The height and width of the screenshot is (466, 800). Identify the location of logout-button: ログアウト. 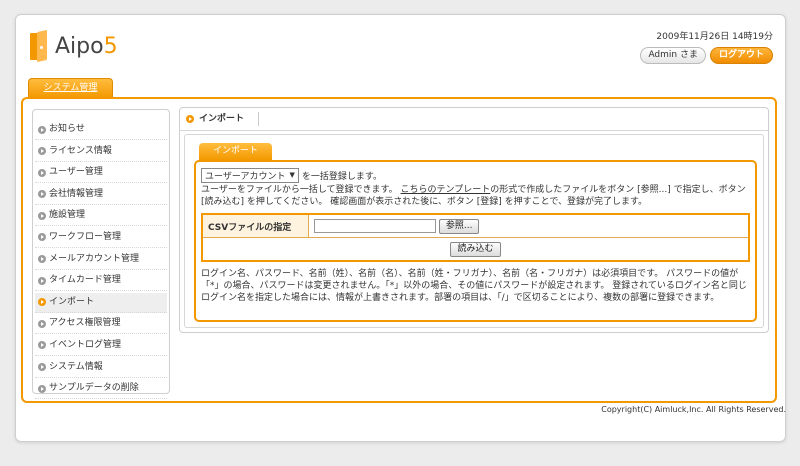
(741, 55).